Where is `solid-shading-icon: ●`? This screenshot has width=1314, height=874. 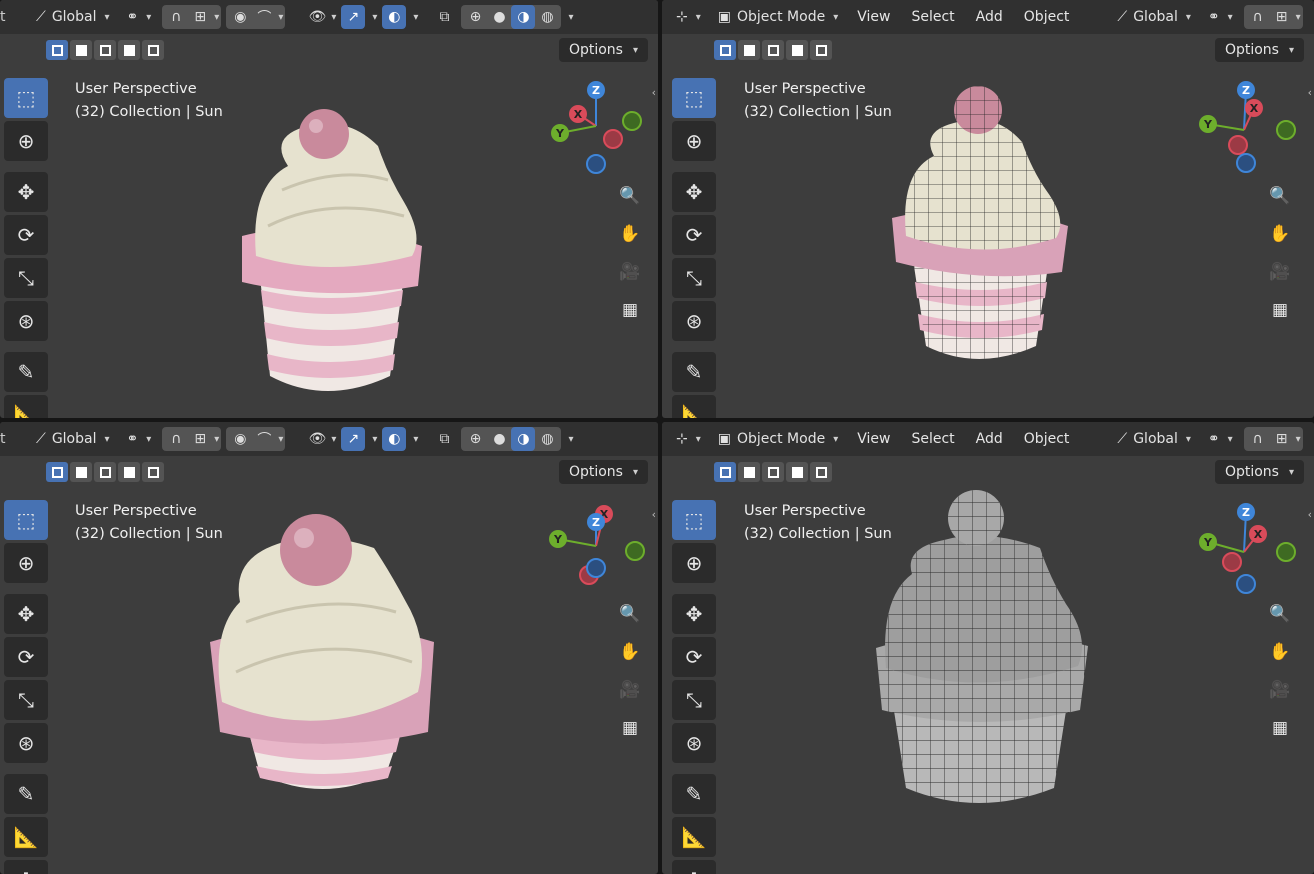
solid-shading-icon: ● is located at coordinates (499, 17).